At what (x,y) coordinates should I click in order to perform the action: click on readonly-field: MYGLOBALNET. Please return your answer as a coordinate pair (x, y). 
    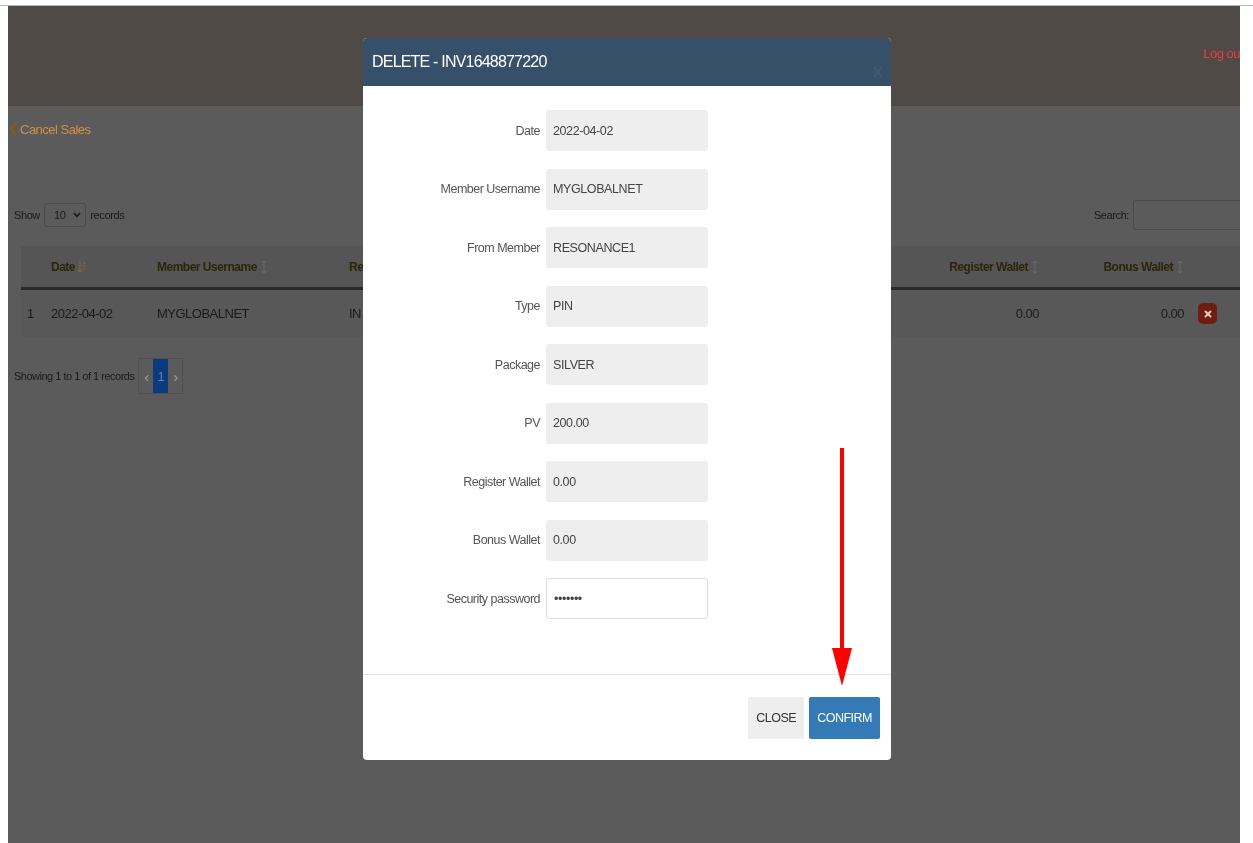
    Looking at the image, I should click on (627, 189).